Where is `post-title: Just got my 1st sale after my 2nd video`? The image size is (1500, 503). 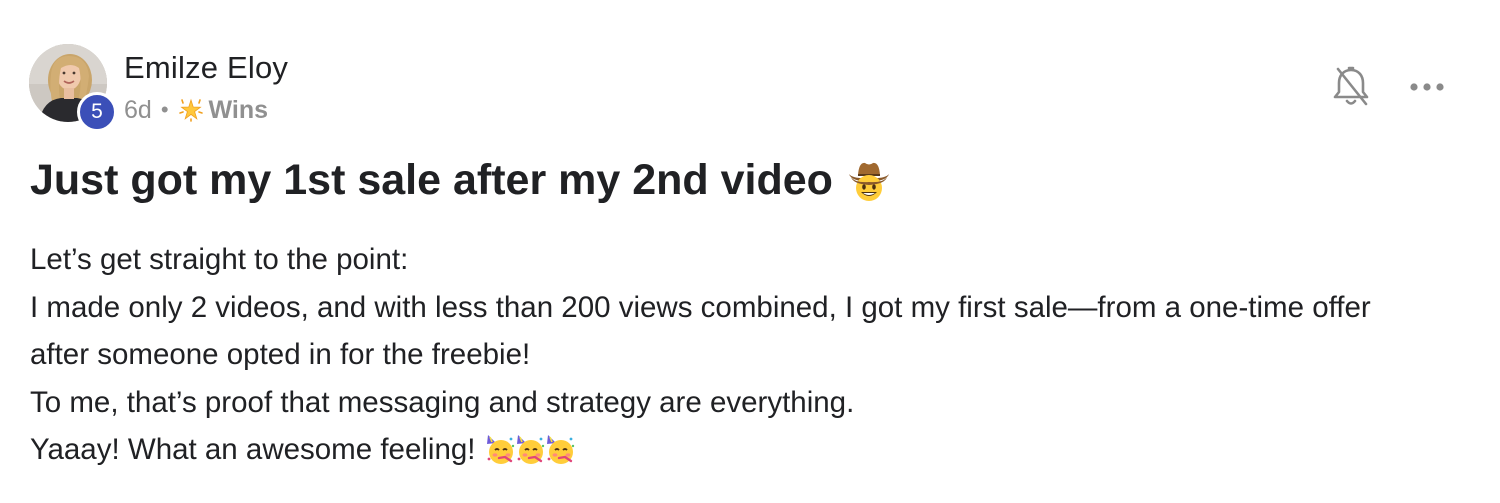
post-title: Just got my 1st sale after my 2nd video is located at coordinates (460, 180).